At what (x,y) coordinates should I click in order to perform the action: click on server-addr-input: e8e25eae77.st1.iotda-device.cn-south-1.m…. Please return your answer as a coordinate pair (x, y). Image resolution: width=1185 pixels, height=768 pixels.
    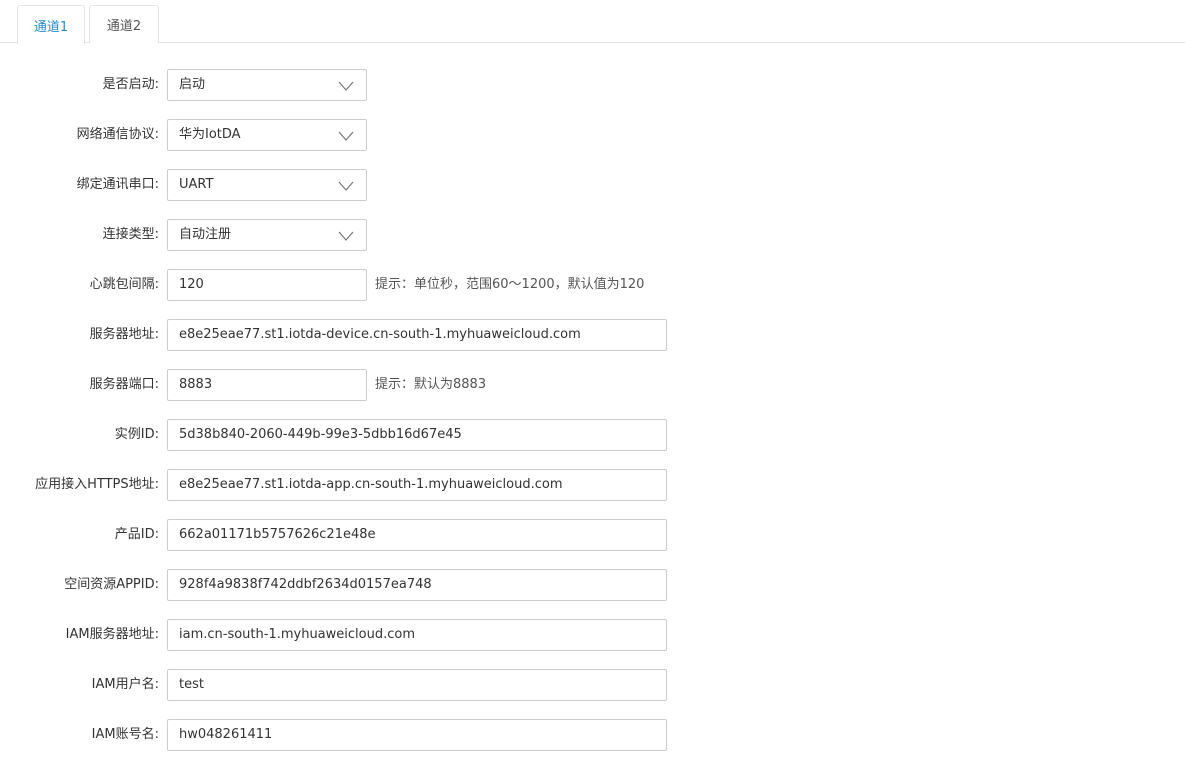
    Looking at the image, I should click on (417, 335).